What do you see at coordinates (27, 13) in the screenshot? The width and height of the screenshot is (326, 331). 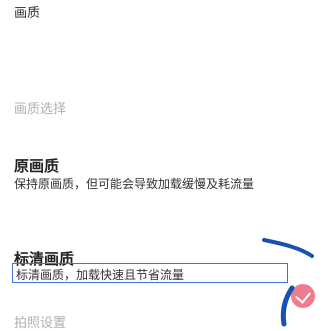 I see `page-title: 画质` at bounding box center [27, 13].